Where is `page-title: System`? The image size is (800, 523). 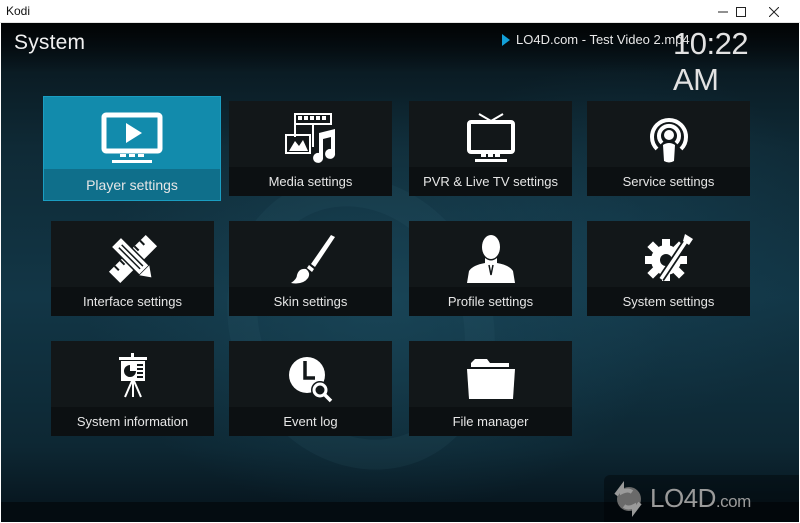
page-title: System is located at coordinates (50, 42).